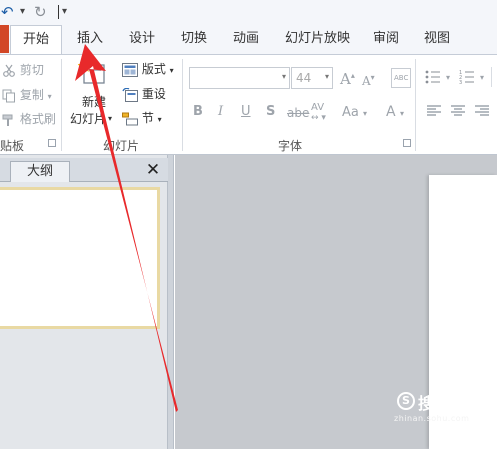 The height and width of the screenshot is (449, 497). Describe the element at coordinates (365, 113) in the screenshot. I see `change-case-dropdown-icon: ▾` at that location.